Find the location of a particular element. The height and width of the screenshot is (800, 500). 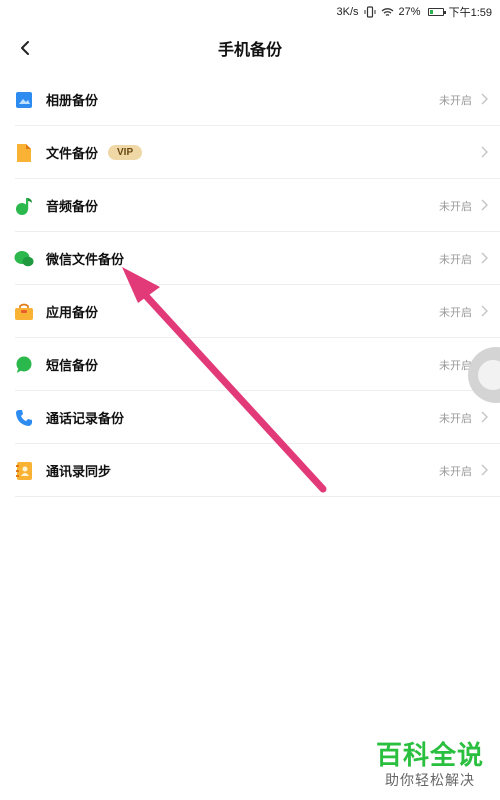

item-label: 微信文件备份 is located at coordinates (85, 259).